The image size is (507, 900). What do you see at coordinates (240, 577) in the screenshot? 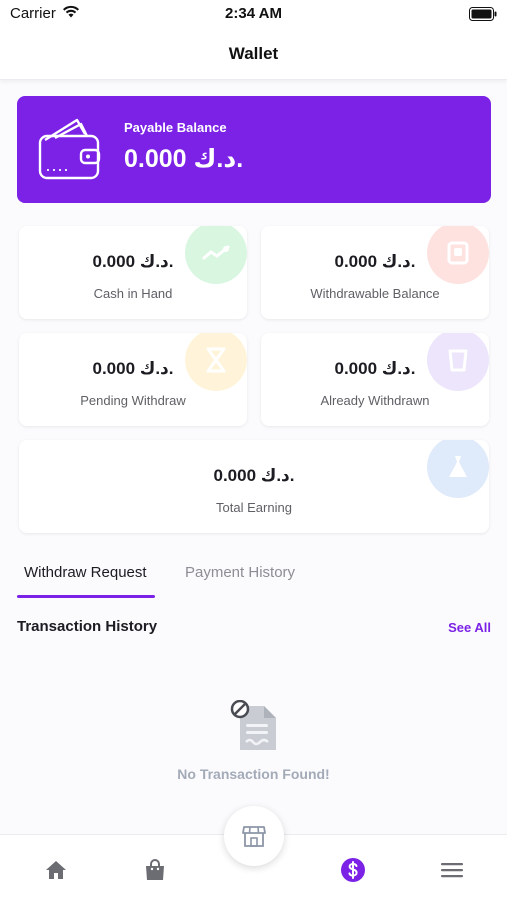
I see `tab-payment-history: Payment History` at bounding box center [240, 577].